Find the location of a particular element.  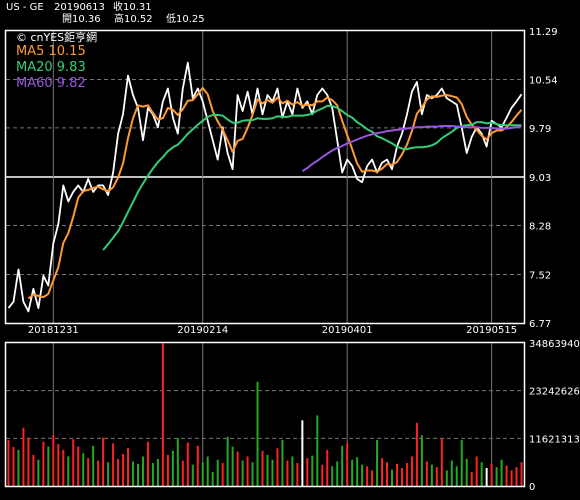

legend-ma20: MA20 9.83 is located at coordinates (51, 67).